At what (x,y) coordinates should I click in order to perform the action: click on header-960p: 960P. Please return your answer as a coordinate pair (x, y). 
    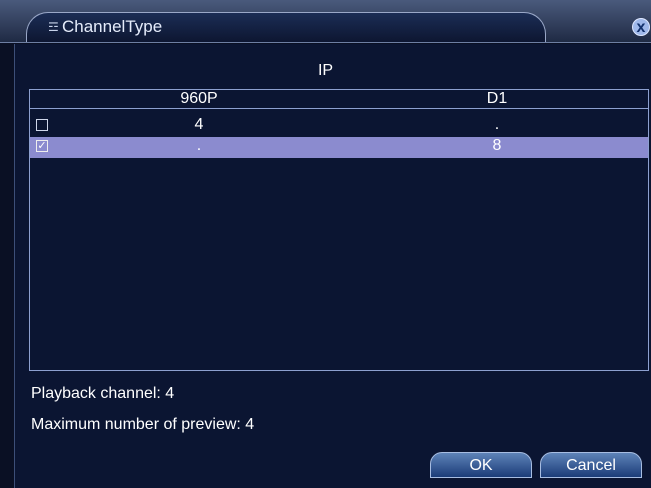
    Looking at the image, I should click on (199, 98).